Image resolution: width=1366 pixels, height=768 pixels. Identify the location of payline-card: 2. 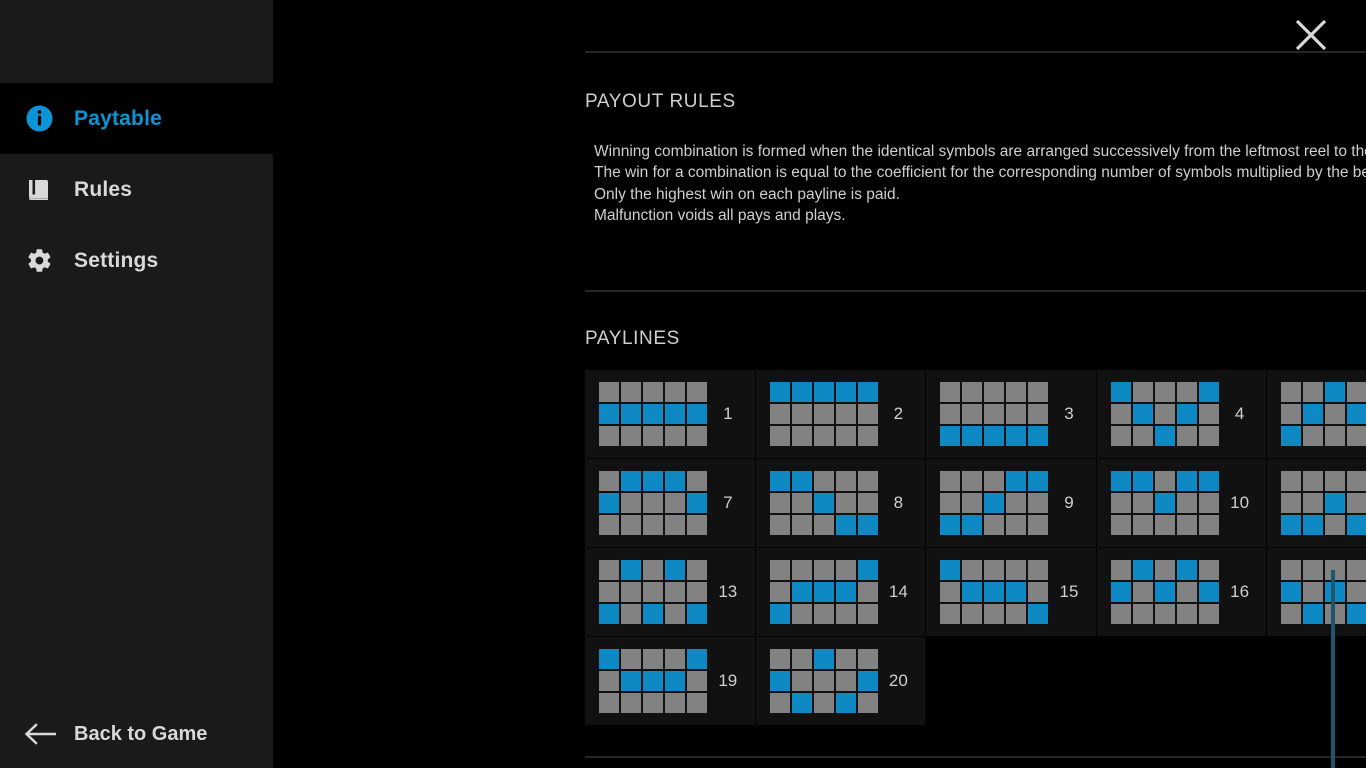
(840, 414).